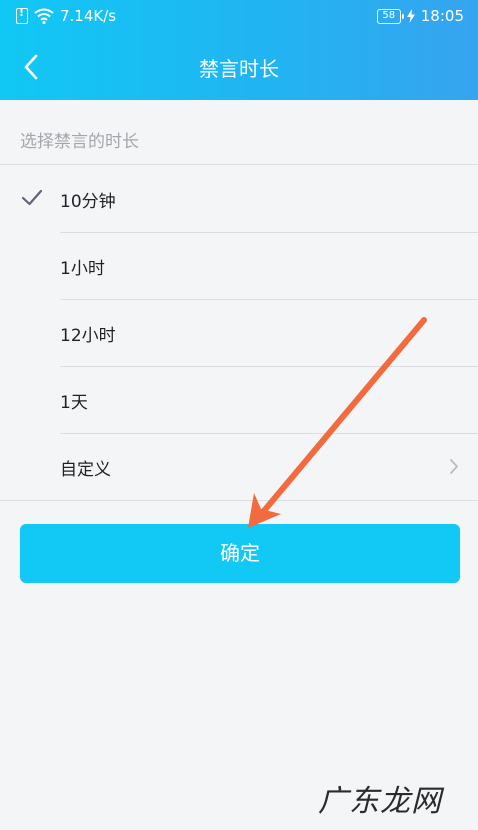 The image size is (478, 830). Describe the element at coordinates (79, 142) in the screenshot. I see `section-hint: 选择禁言的时长` at that location.